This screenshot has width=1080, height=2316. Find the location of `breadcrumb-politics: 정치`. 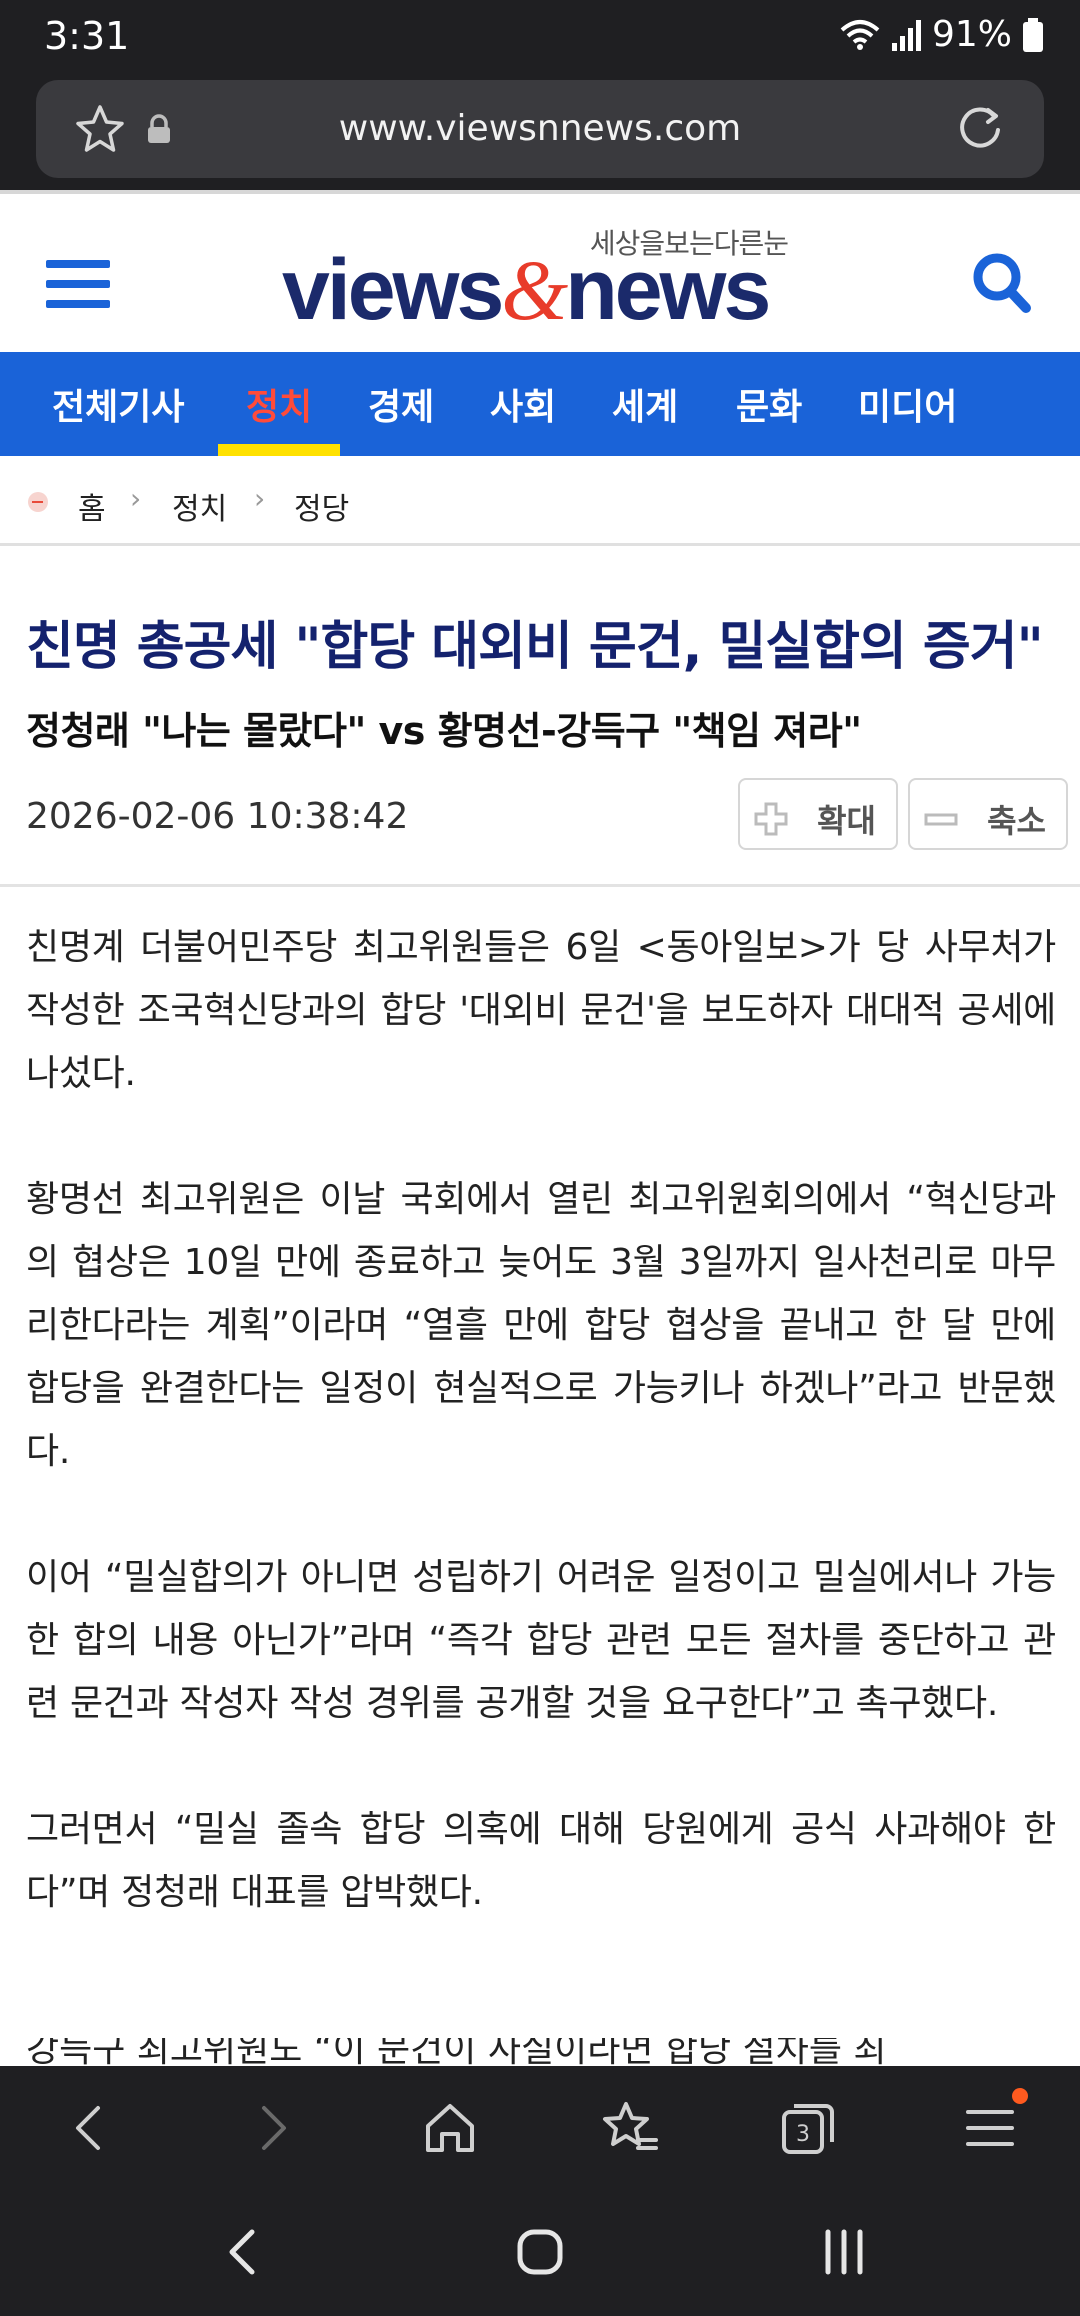

breadcrumb-politics: 정치 is located at coordinates (199, 506).